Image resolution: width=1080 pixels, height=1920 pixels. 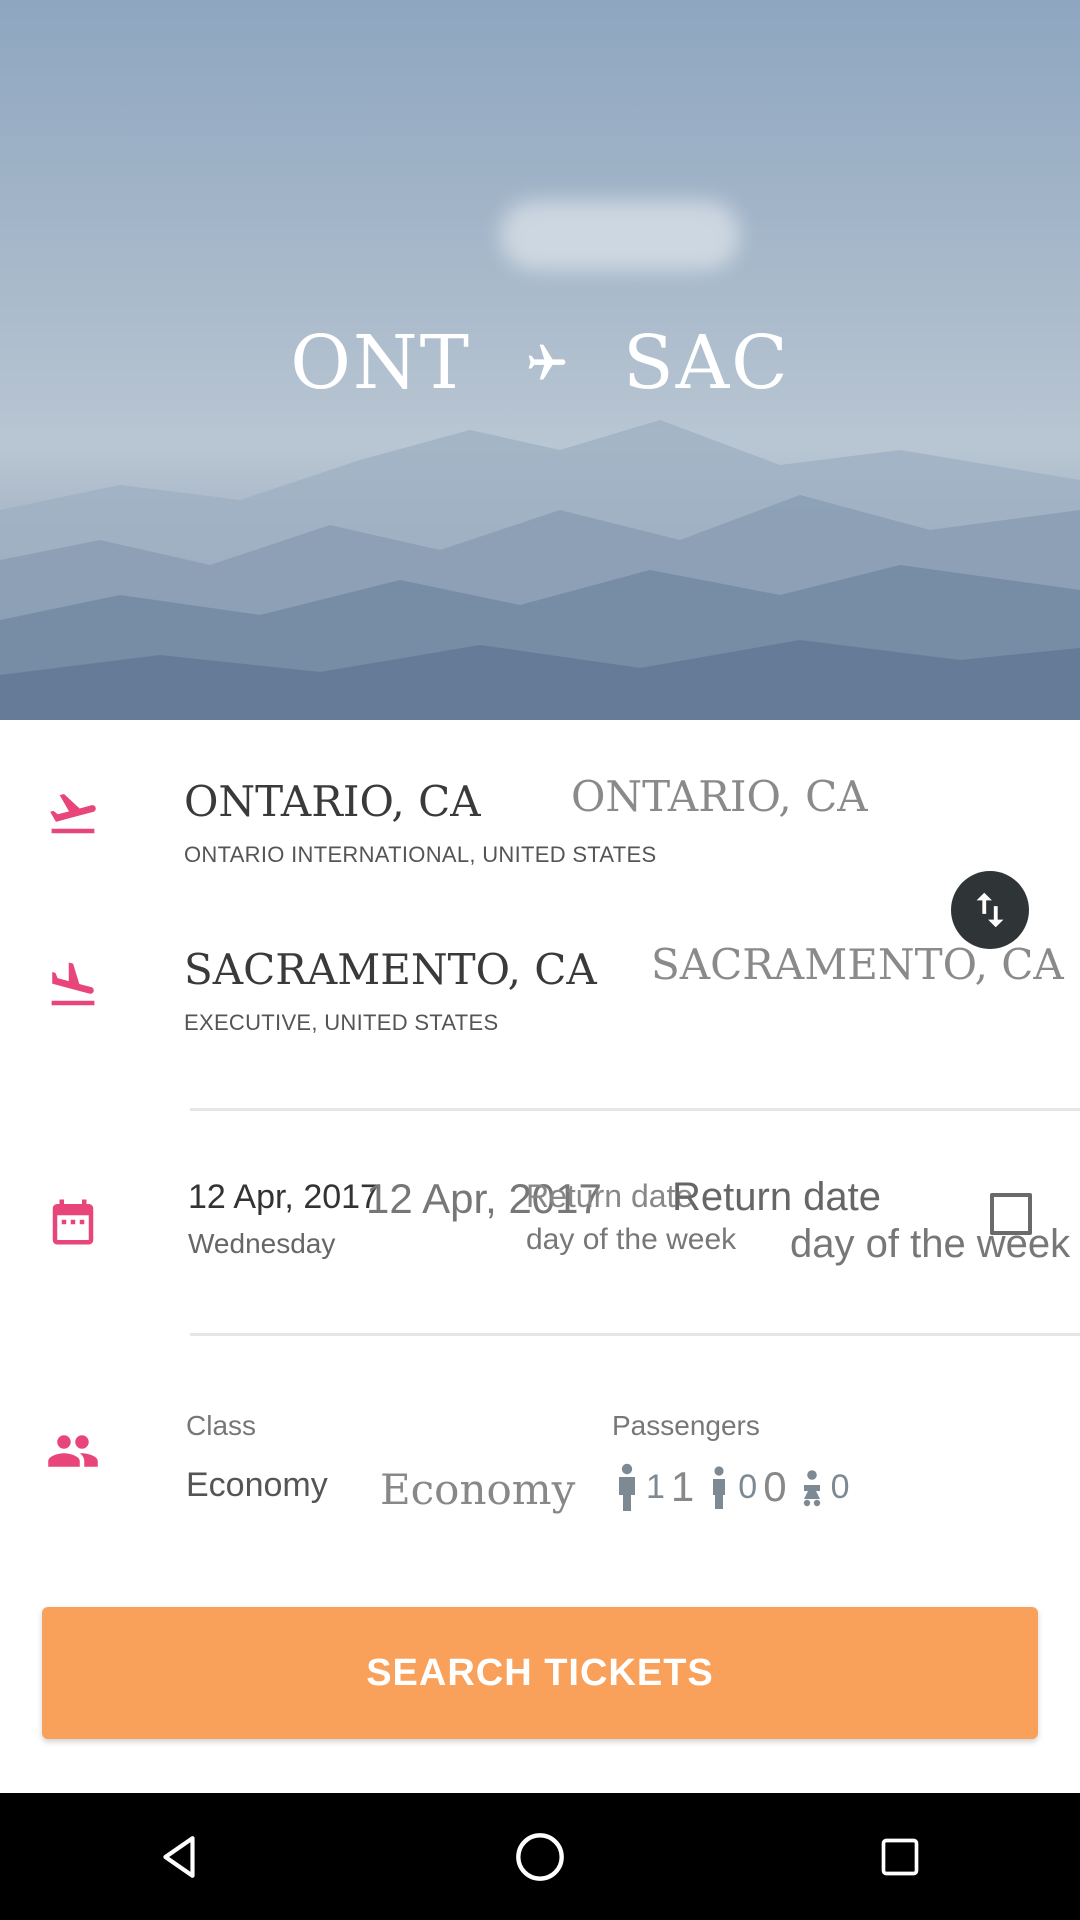 What do you see at coordinates (262, 1243) in the screenshot?
I see `depart-day: Wednesday` at bounding box center [262, 1243].